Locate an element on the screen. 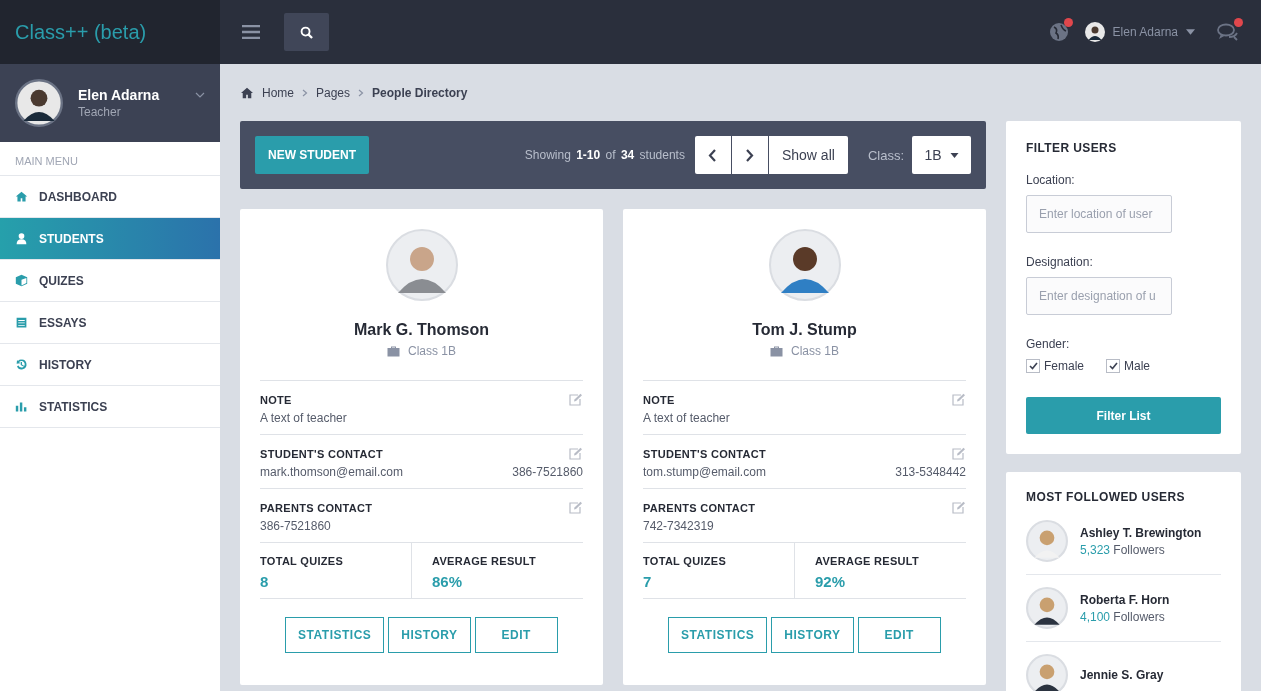 The width and height of the screenshot is (1261, 691). cube-icon is located at coordinates (21, 280).